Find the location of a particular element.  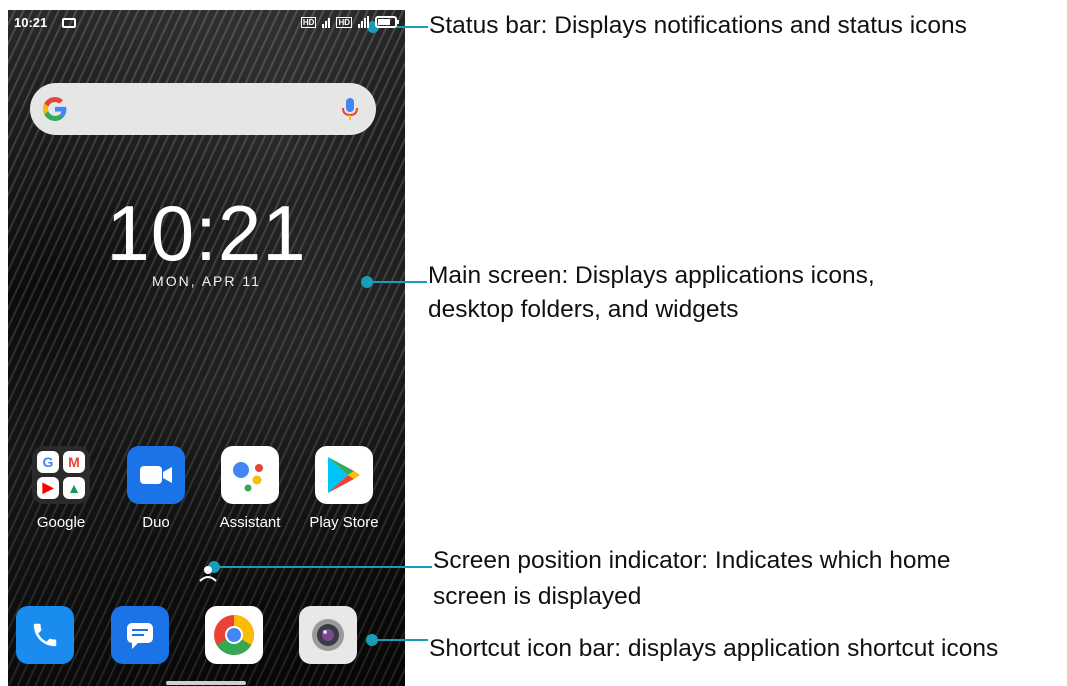

phone-icon is located at coordinates (45, 635).